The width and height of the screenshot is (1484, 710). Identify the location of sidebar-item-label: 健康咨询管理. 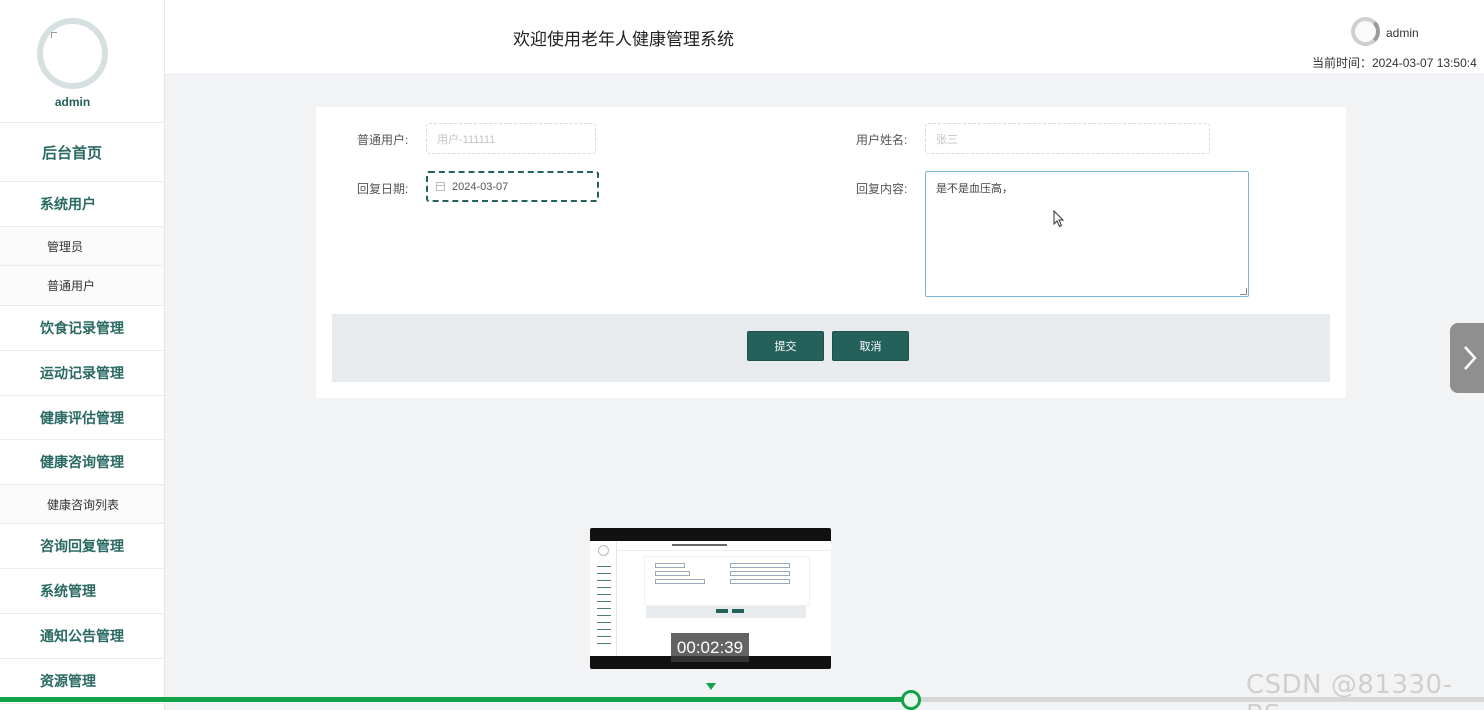
(82, 462).